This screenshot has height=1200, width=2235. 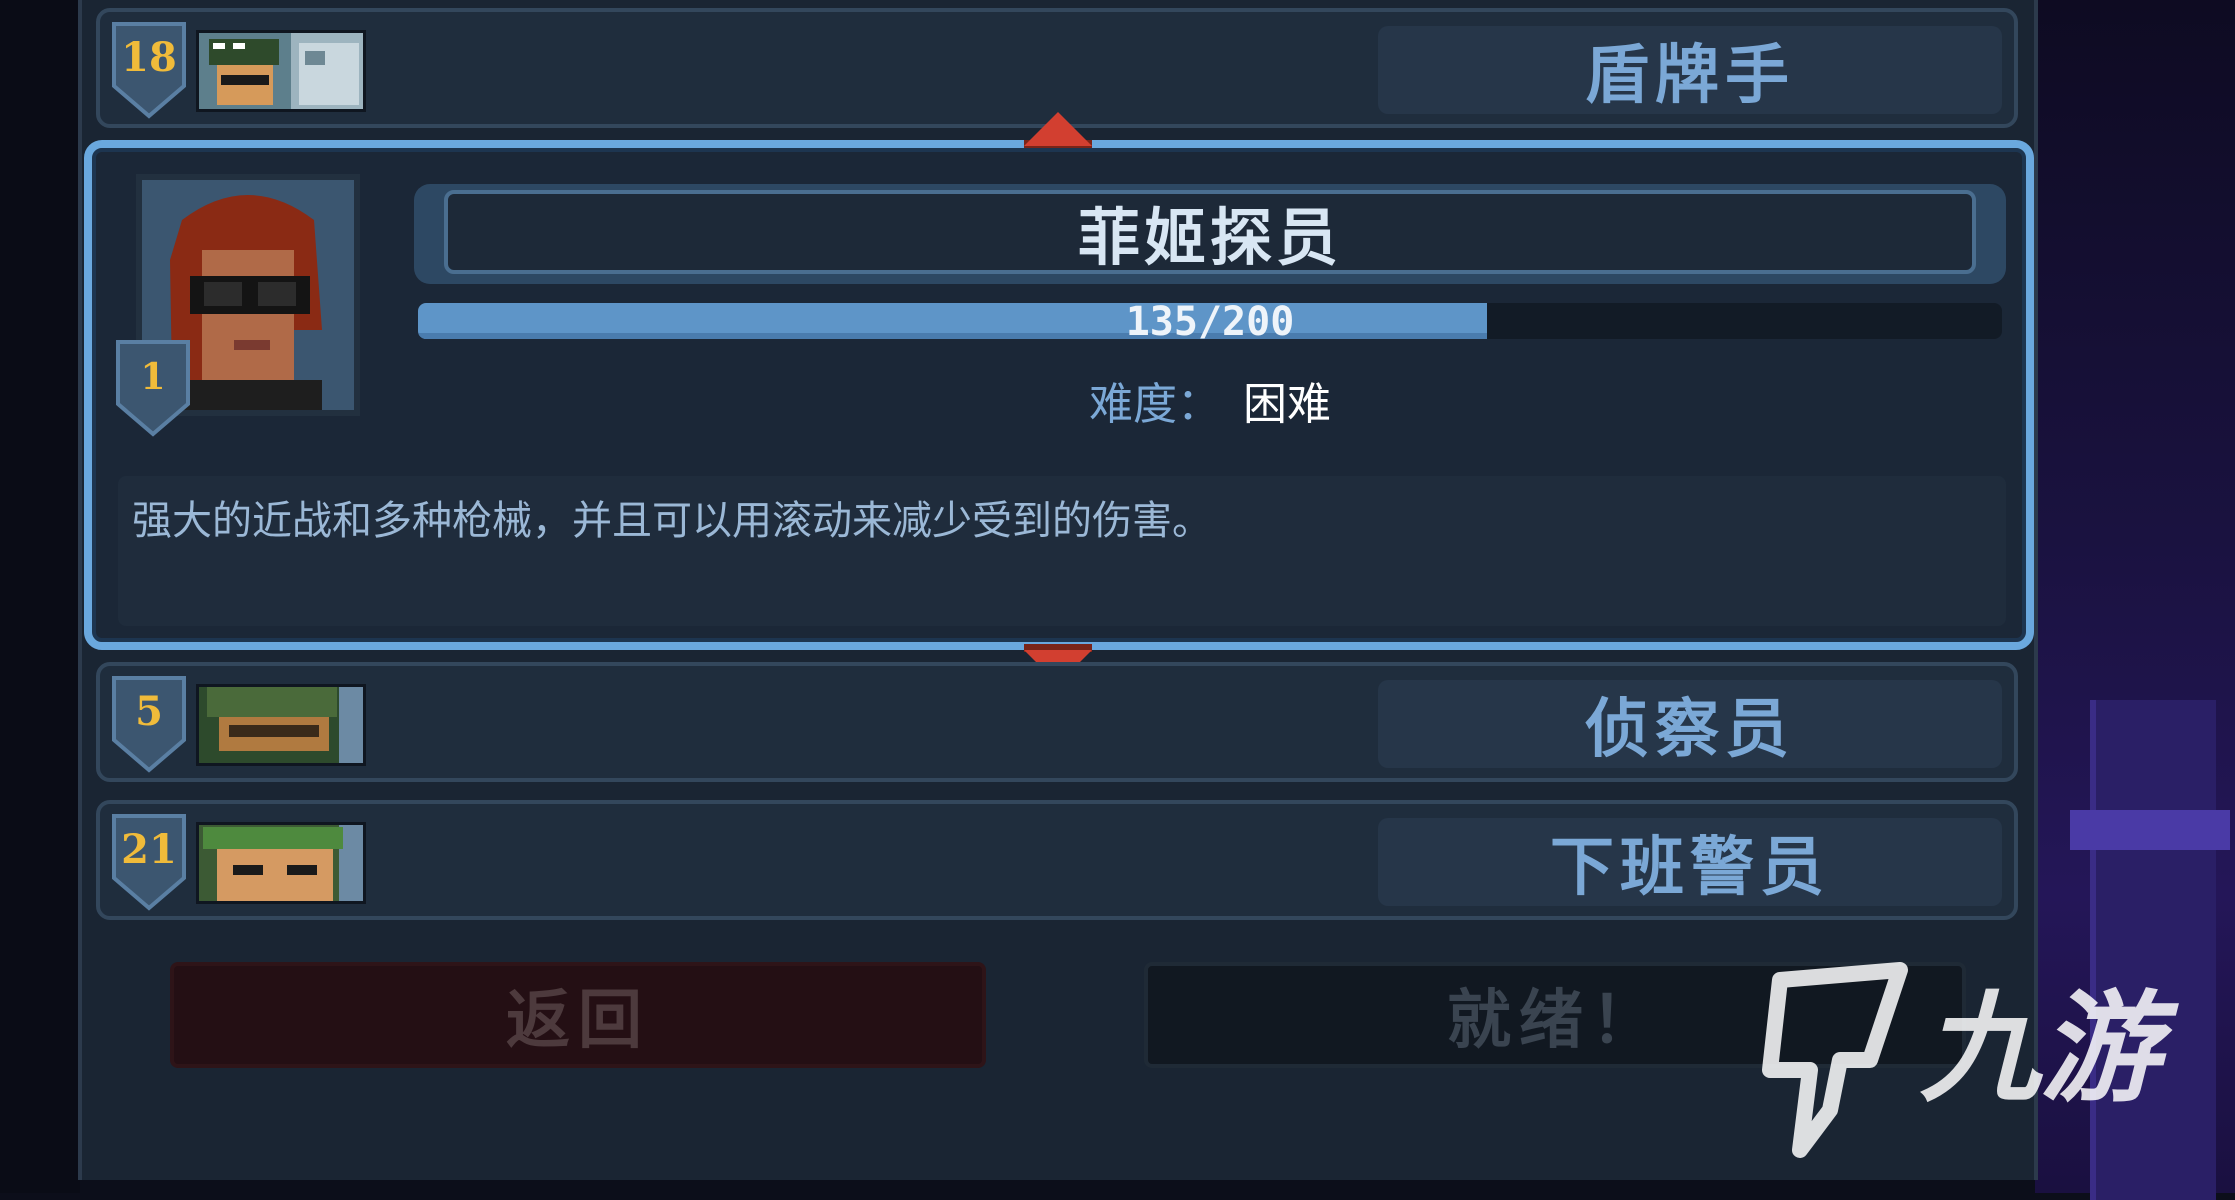 I want to click on character-name: 下班警员, so click(x=1690, y=862).